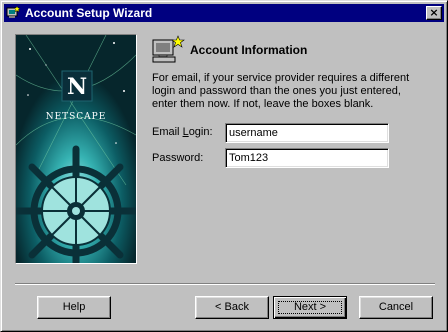 The width and height of the screenshot is (448, 332). I want to click on account-computer-icon, so click(168, 49).